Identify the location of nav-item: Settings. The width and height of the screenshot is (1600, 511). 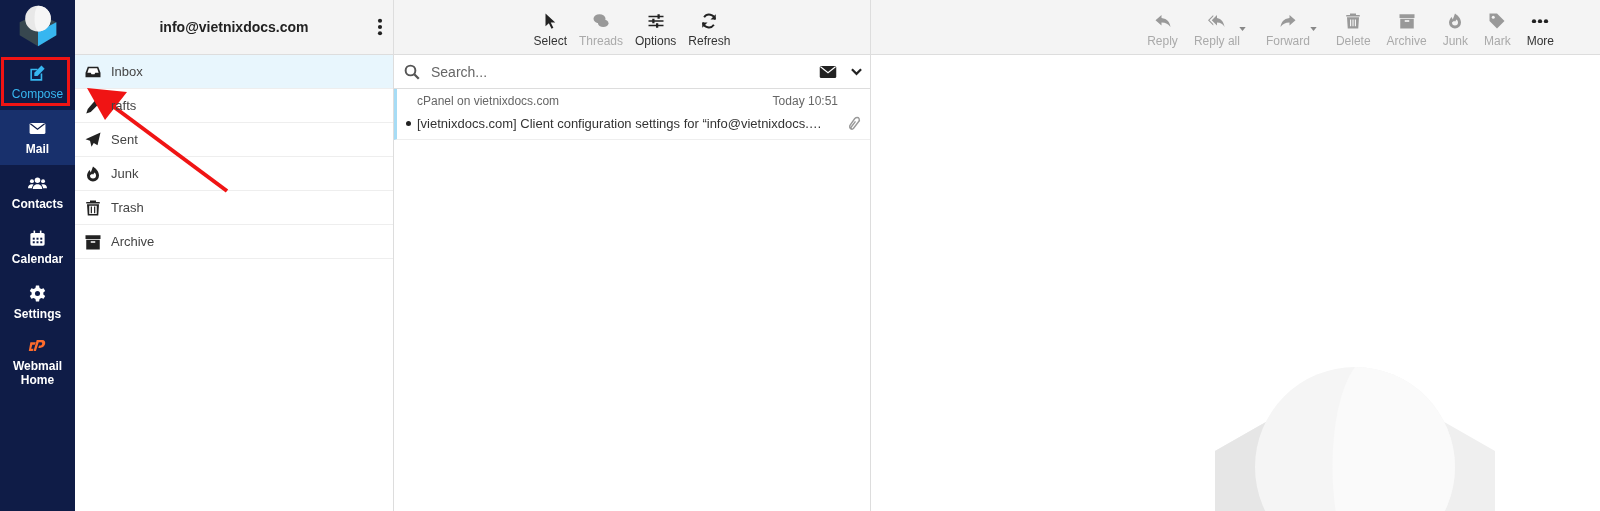
(37, 302).